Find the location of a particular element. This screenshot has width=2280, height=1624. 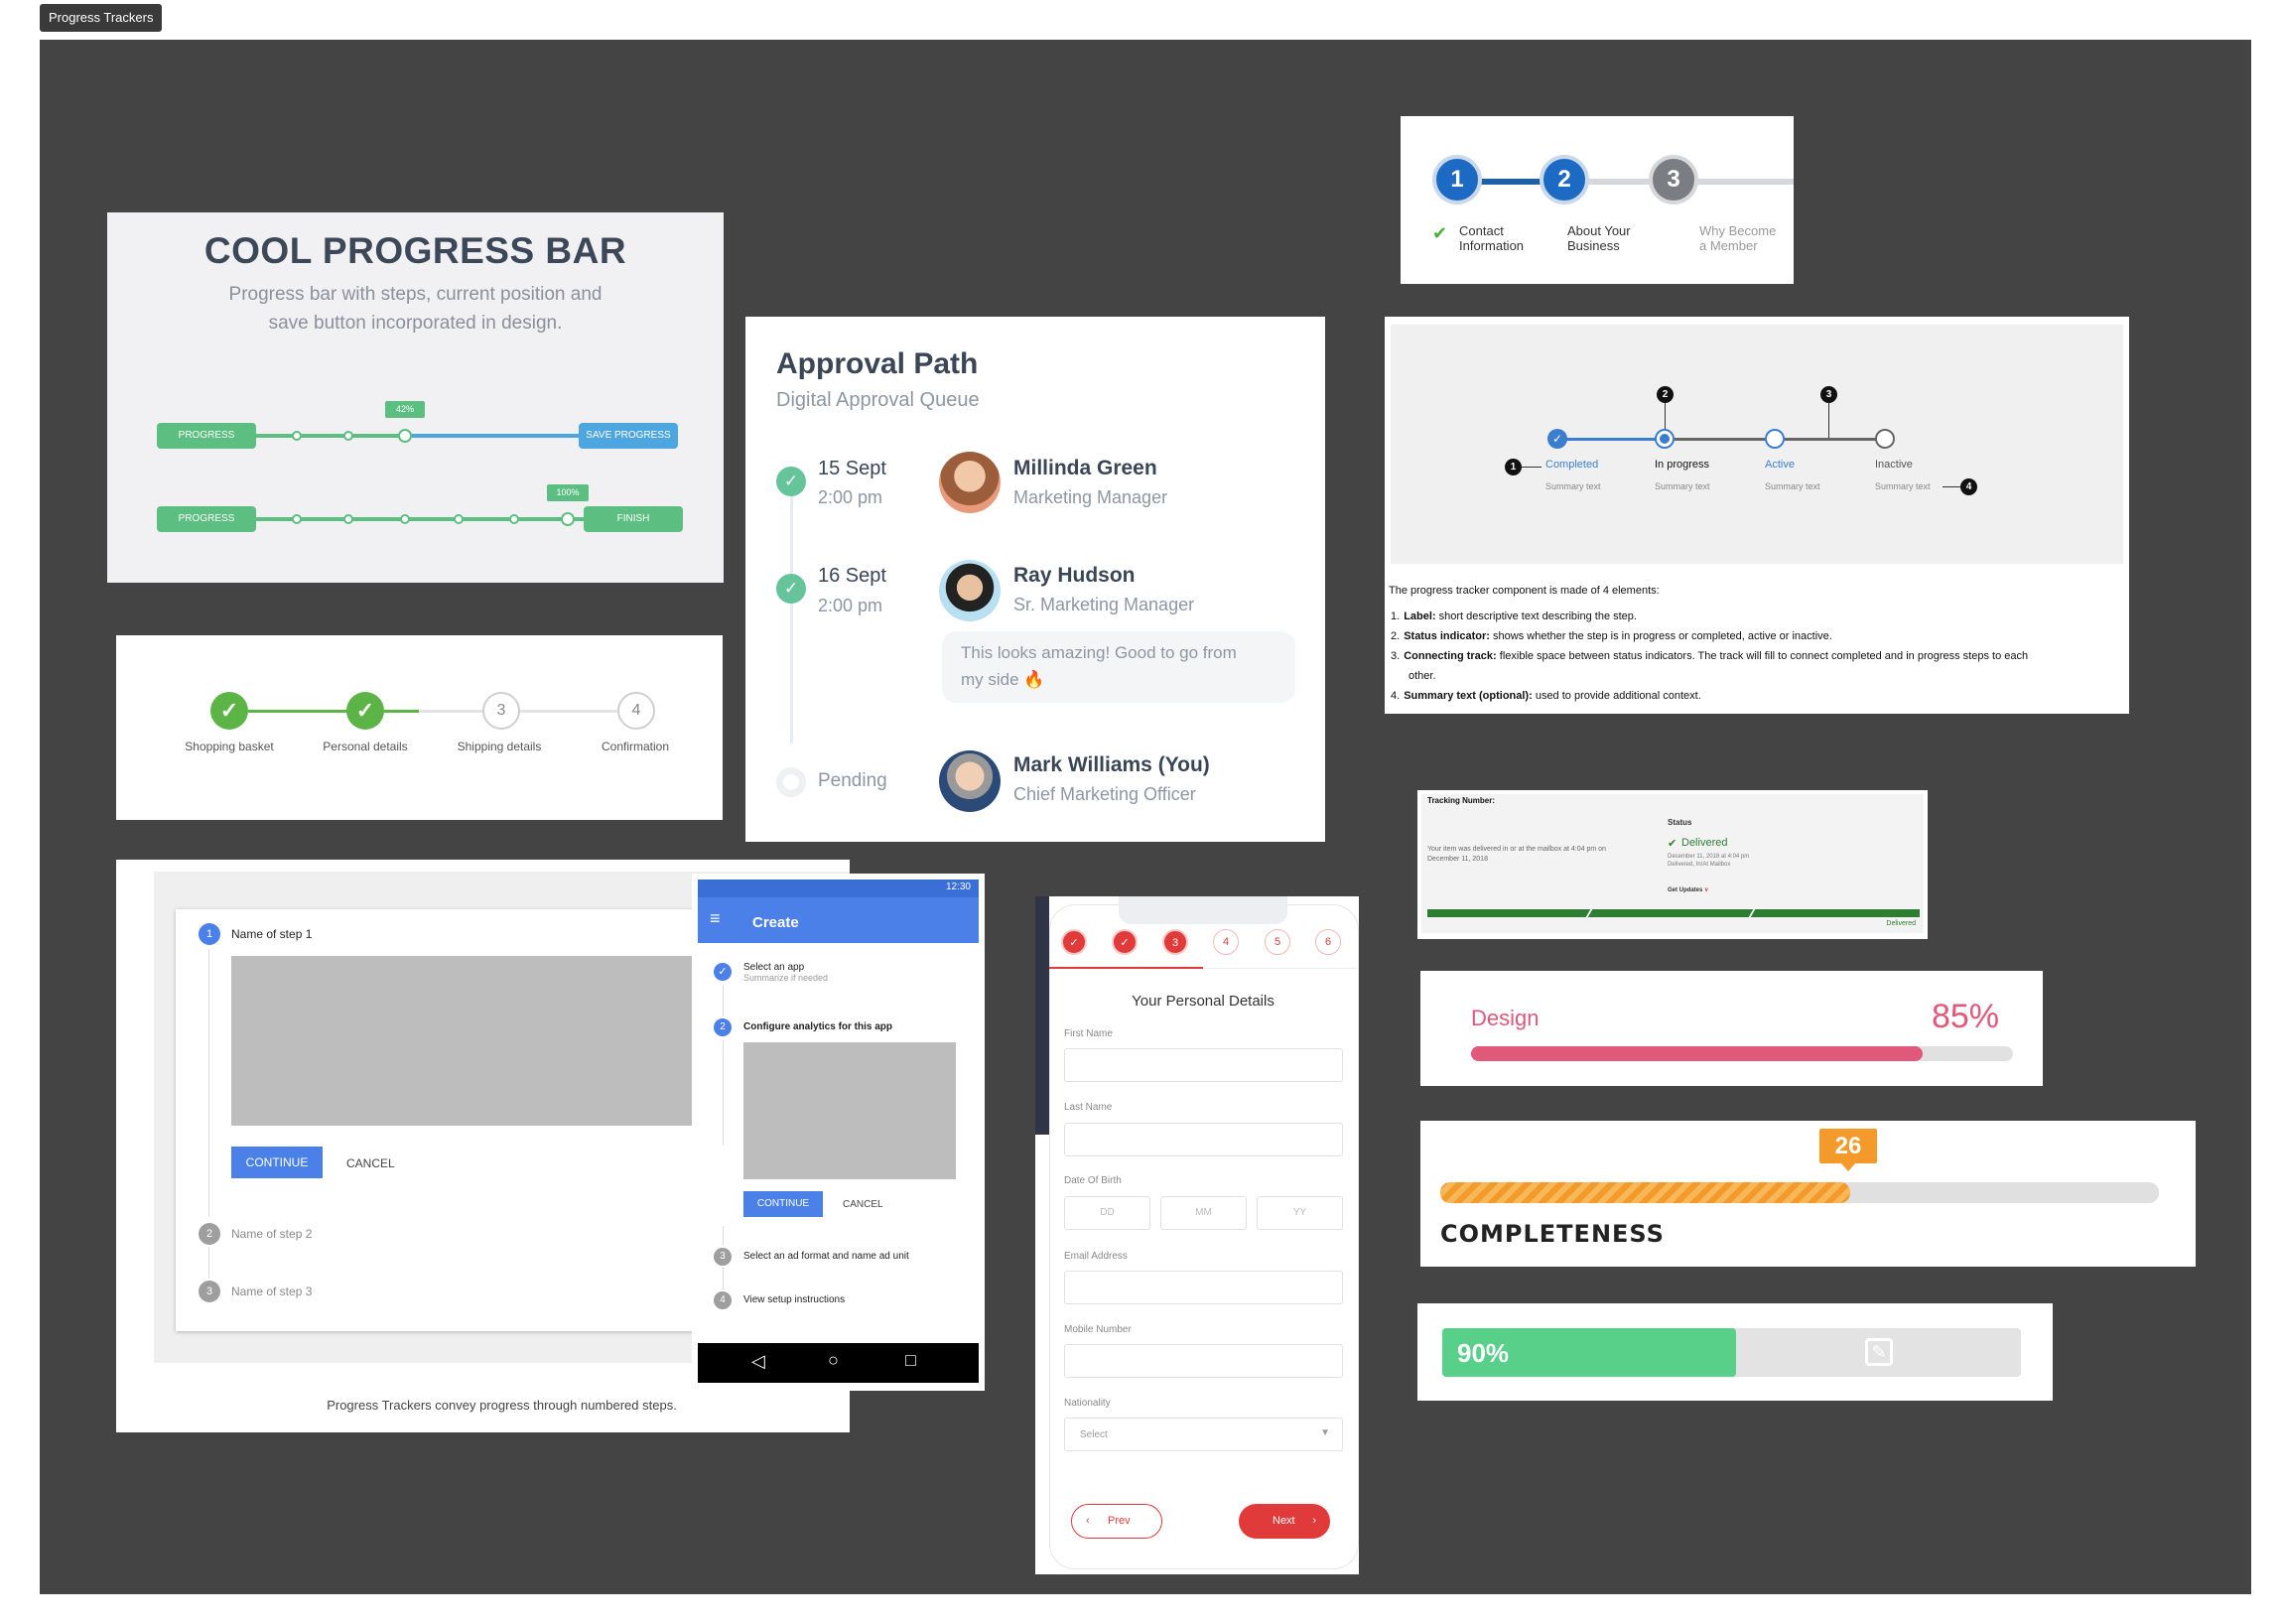

step-1-sub: Summarize if needed is located at coordinates (786, 978).